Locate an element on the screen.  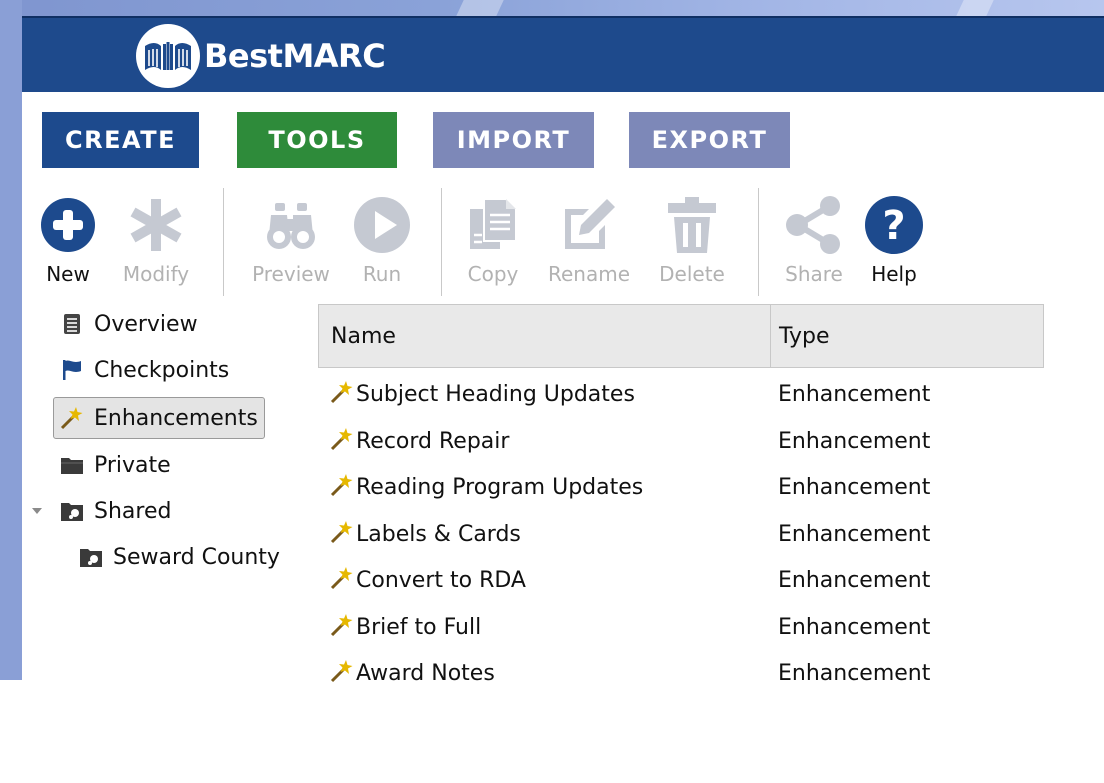
help-button: ? Help is located at coordinates (894, 244).